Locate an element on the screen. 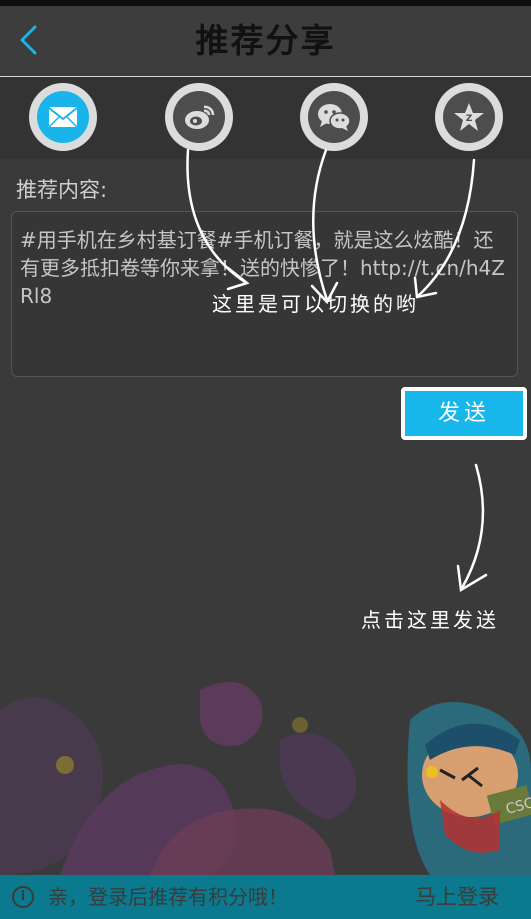  qzone-star-icon: Z is located at coordinates (469, 117).